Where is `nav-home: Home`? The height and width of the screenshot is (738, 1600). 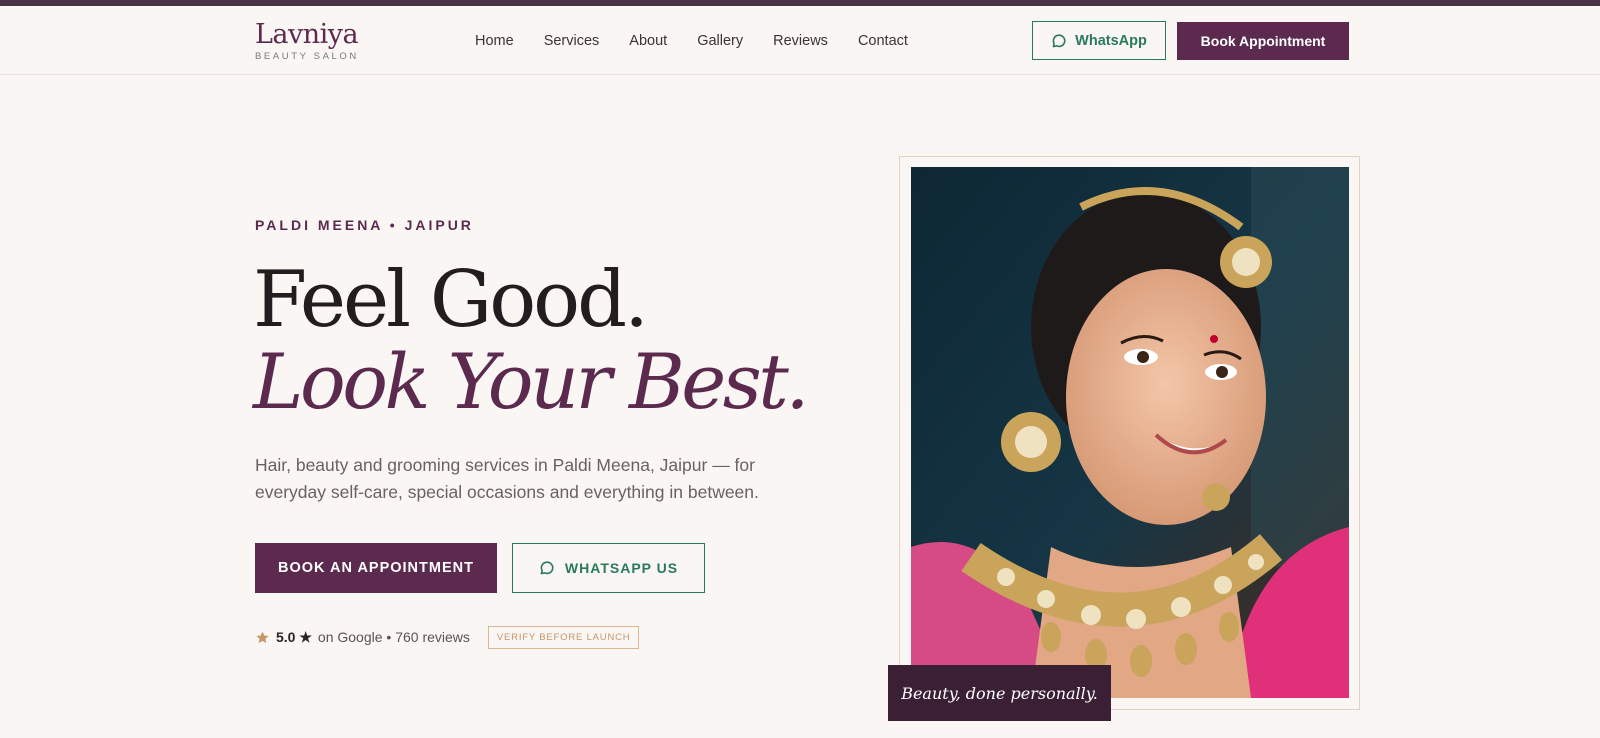
nav-home: Home is located at coordinates (494, 41).